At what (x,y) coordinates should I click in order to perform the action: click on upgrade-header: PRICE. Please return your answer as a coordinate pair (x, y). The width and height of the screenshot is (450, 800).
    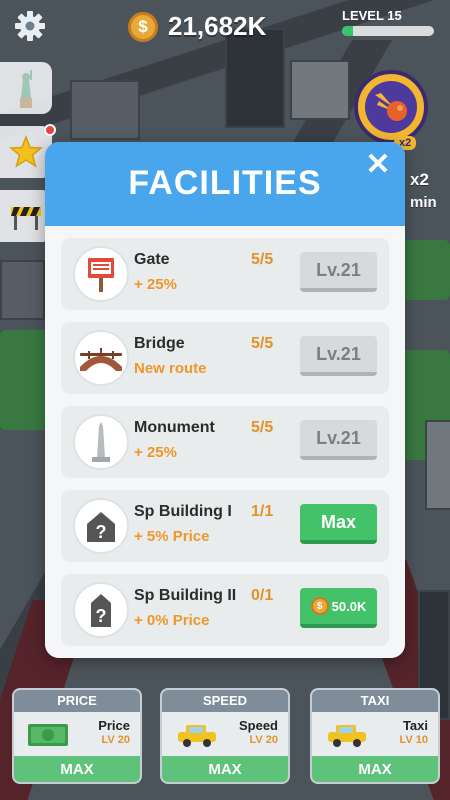
    Looking at the image, I should click on (77, 701).